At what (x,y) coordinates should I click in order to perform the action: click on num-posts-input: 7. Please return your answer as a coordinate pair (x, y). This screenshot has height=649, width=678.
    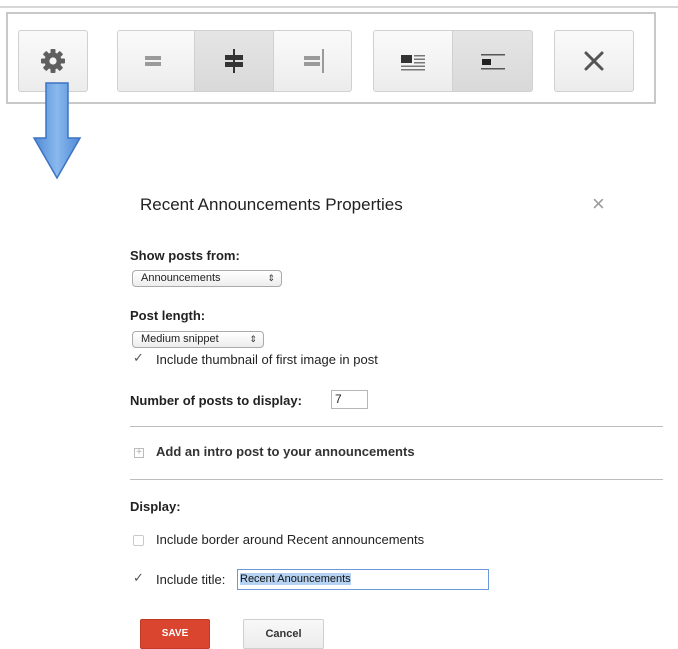
    Looking at the image, I should click on (349, 399).